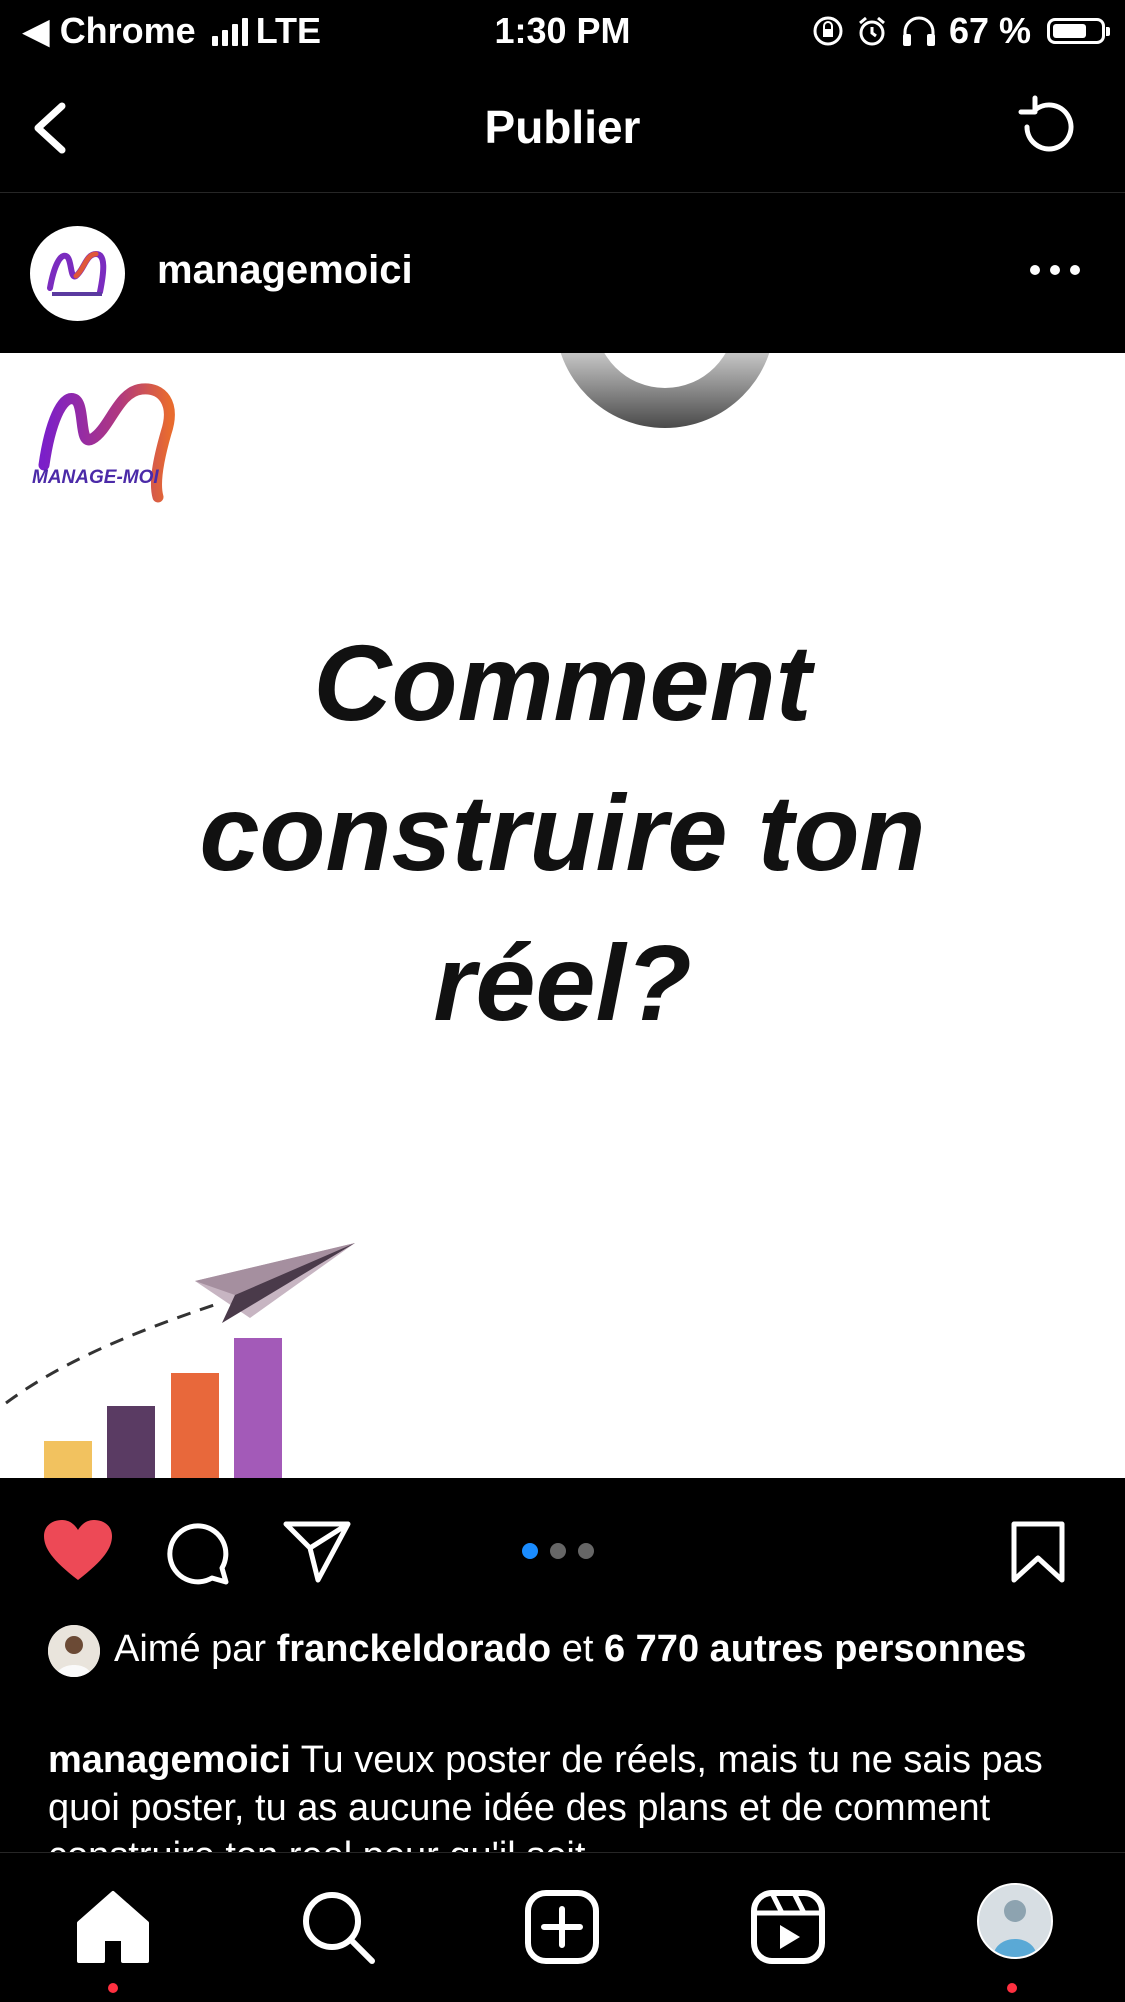 This screenshot has width=1125, height=2002. I want to click on reels-icon, so click(788, 1927).